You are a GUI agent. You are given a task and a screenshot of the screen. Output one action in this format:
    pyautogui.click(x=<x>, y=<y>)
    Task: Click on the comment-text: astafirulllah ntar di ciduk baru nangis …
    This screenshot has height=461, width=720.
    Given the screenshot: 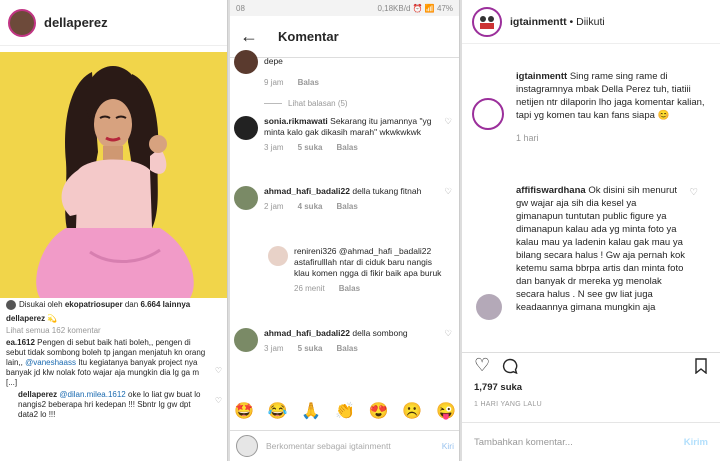 What is the action you would take?
    pyautogui.click(x=368, y=267)
    